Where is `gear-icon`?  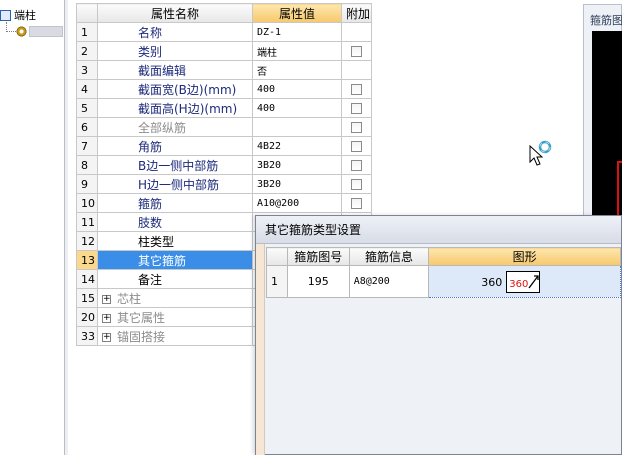
gear-icon is located at coordinates (21, 31).